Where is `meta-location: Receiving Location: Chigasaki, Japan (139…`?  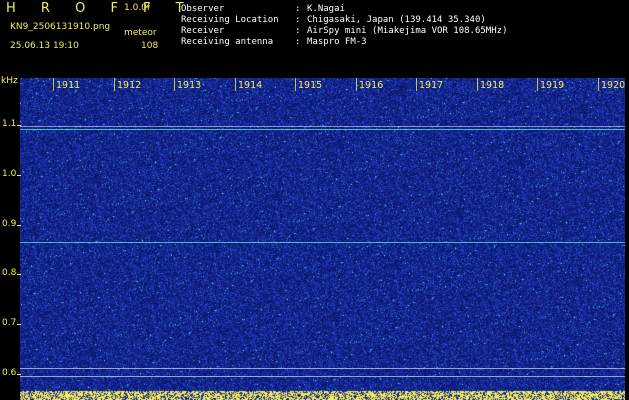
meta-location: Receiving Location: Chigasaki, Japan (139… is located at coordinates (333, 20).